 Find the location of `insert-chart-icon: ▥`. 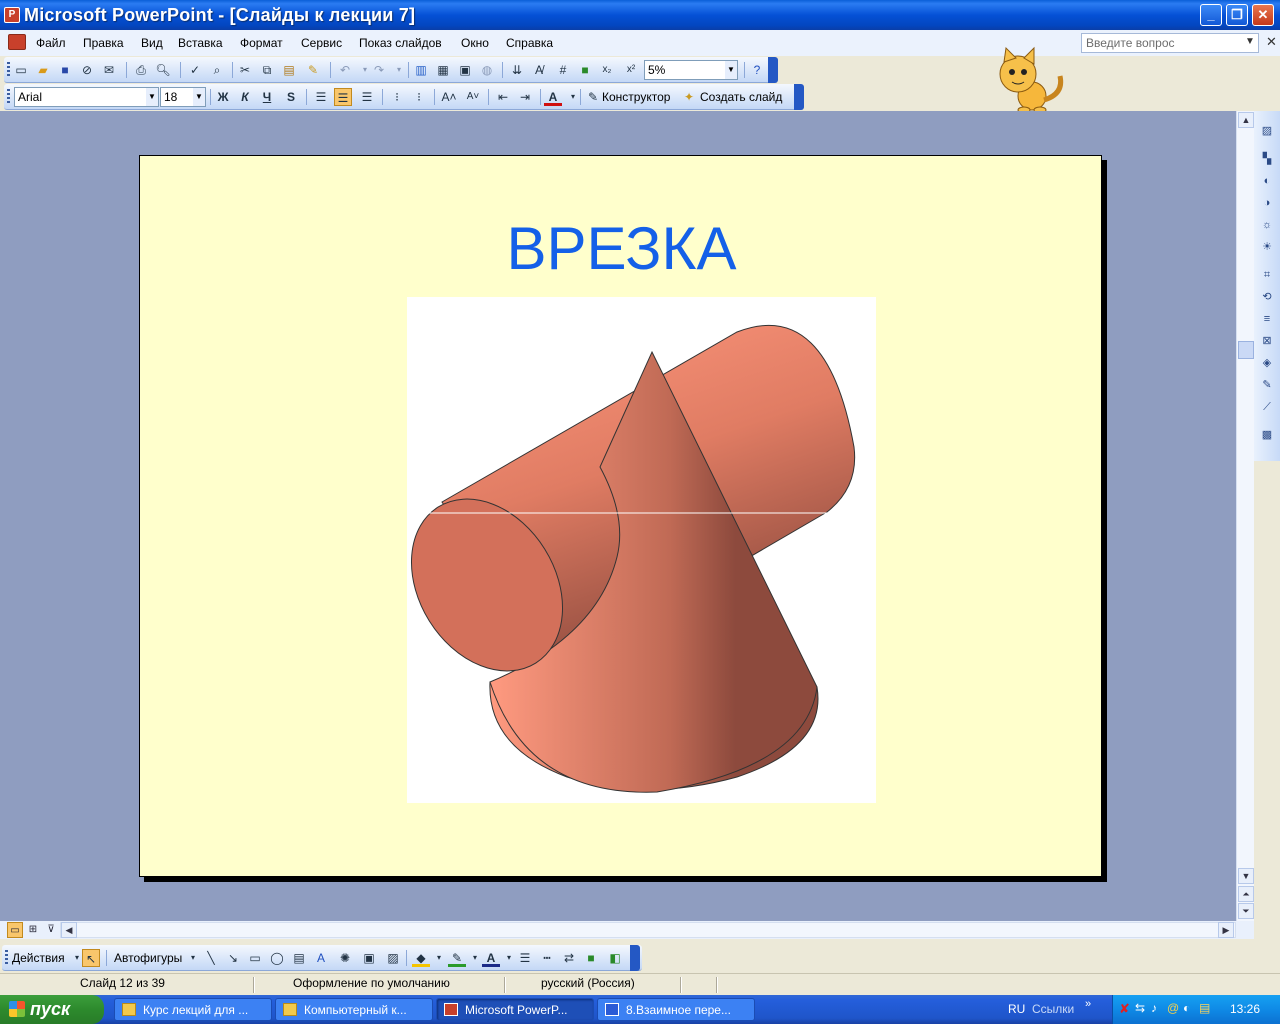

insert-chart-icon: ▥ is located at coordinates (421, 70).